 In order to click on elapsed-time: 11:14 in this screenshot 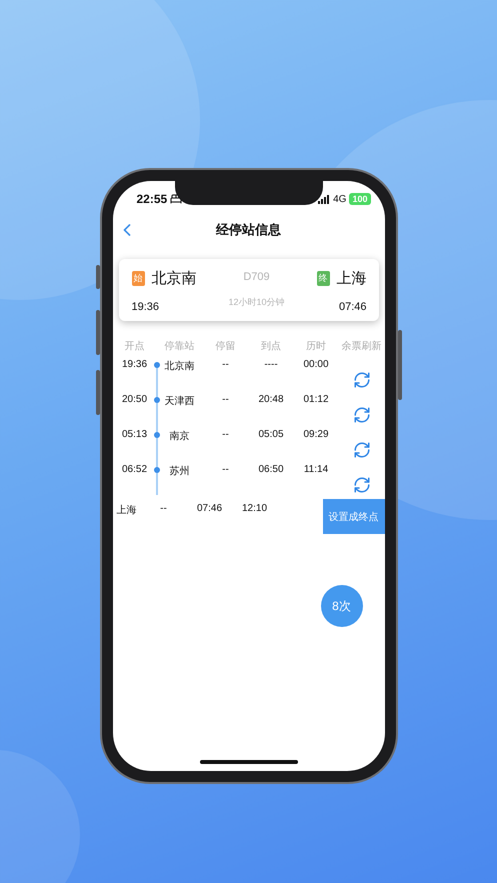, I will do `click(316, 469)`.